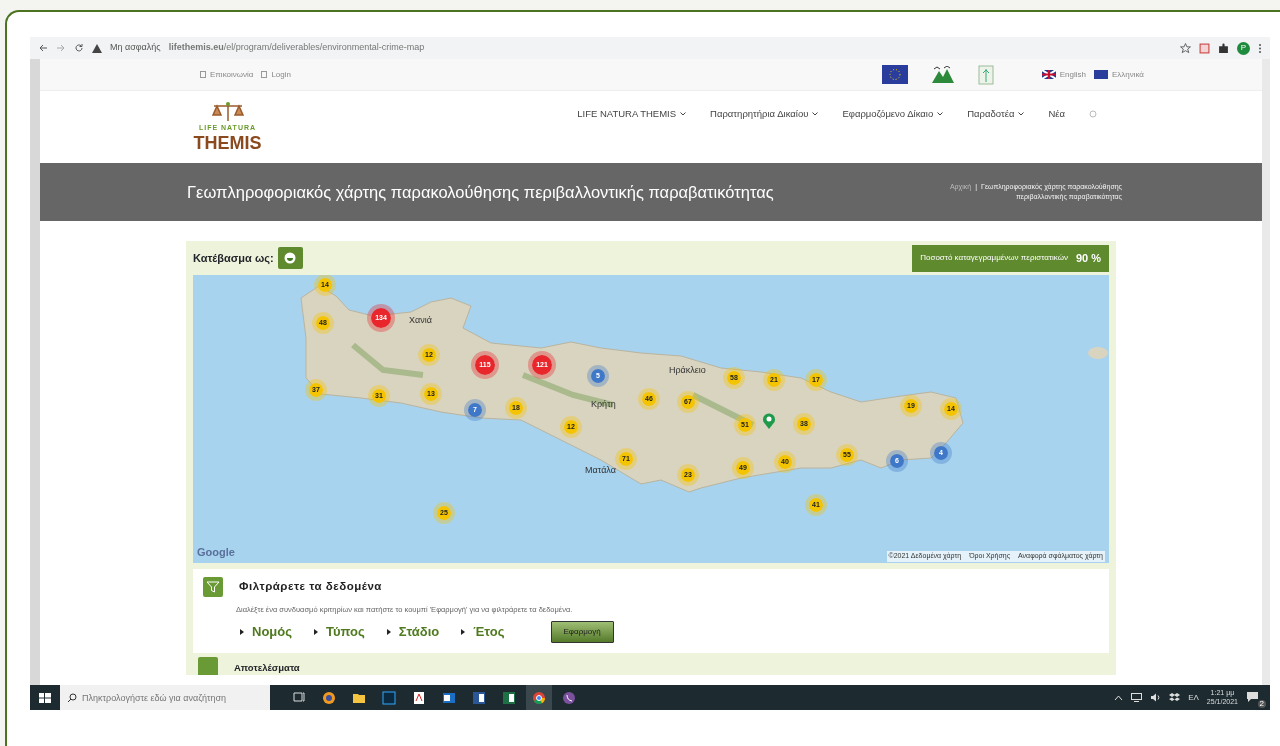 The width and height of the screenshot is (1280, 746). Describe the element at coordinates (419, 697) in the screenshot. I see `pdf-icon` at that location.